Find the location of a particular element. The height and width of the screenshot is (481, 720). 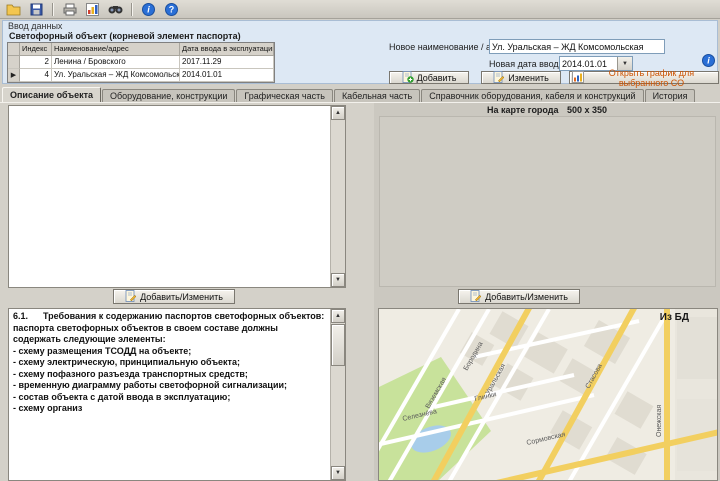

folder-icon is located at coordinates (13, 9).